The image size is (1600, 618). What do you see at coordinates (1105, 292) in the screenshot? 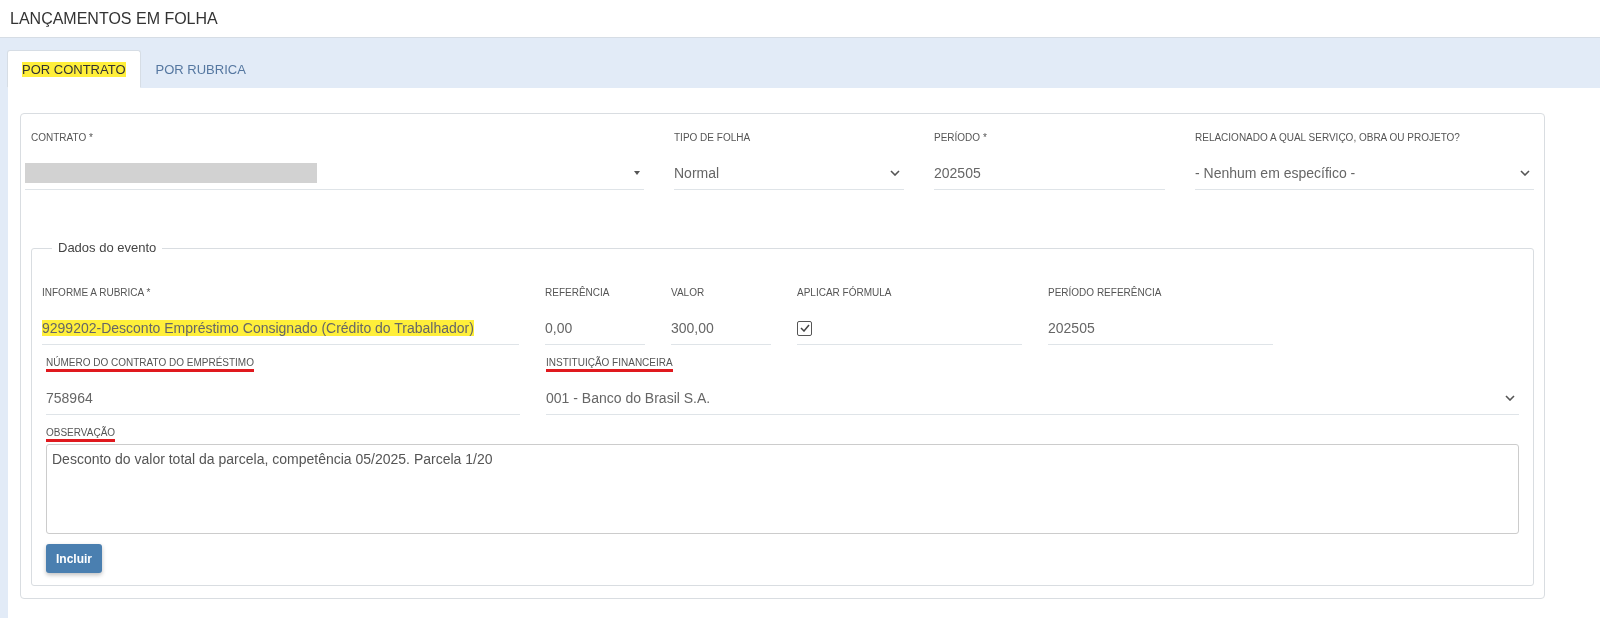
I see `field-label: PERÍODO REFERÊNCIA` at bounding box center [1105, 292].